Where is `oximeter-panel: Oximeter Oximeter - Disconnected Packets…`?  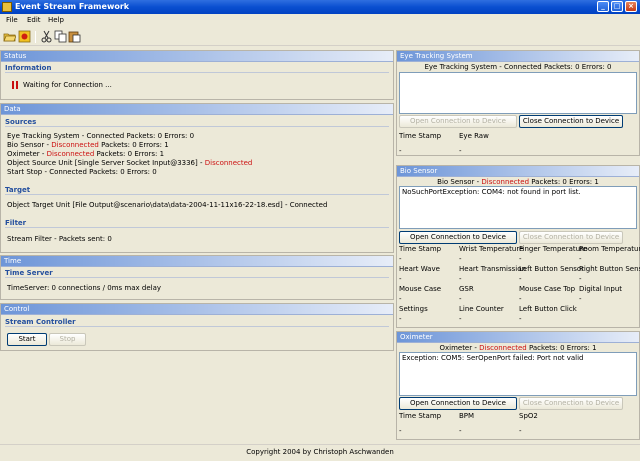 oximeter-panel: Oximeter Oximeter - Disconnected Packets… is located at coordinates (518, 385).